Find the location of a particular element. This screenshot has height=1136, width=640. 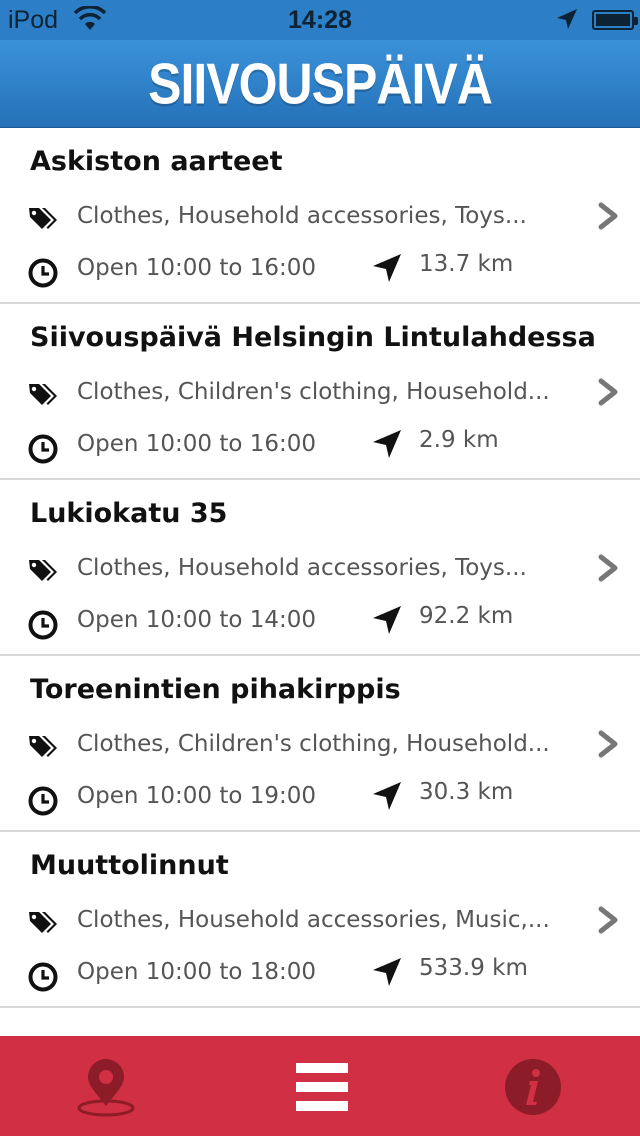

sale-hours: Open 10:00 to 14:00 is located at coordinates (197, 620).